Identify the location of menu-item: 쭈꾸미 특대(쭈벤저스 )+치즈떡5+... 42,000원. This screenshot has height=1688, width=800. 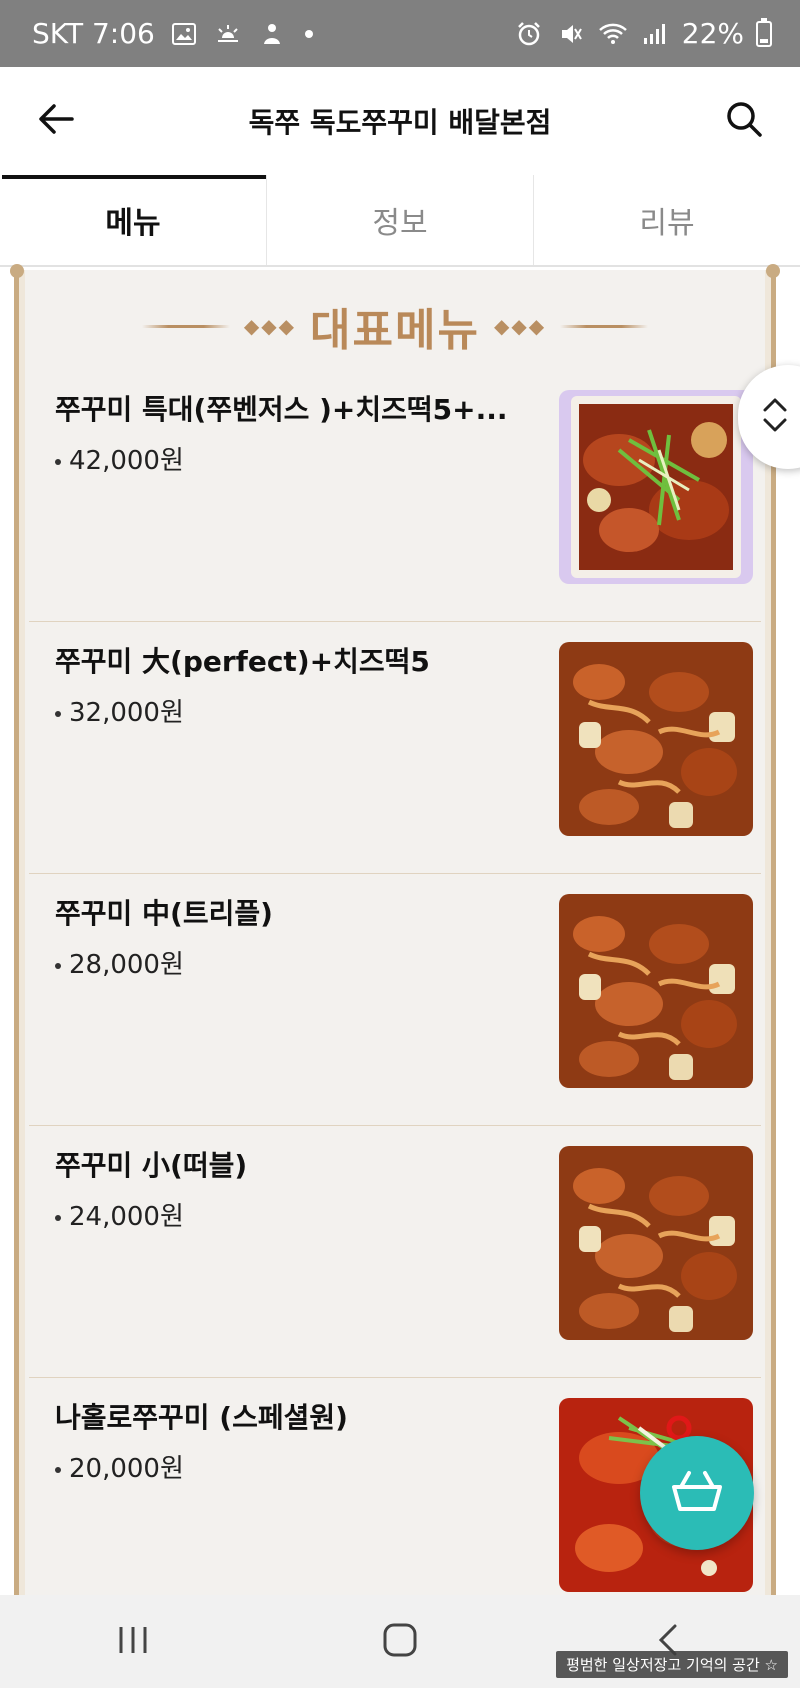
(395, 496).